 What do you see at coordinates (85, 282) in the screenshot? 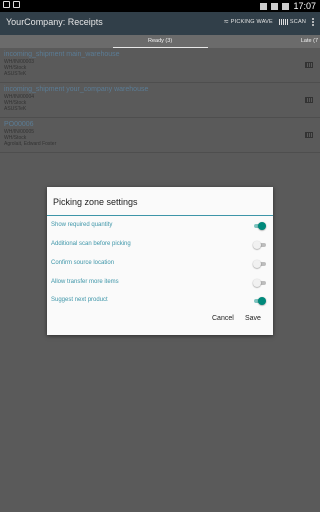
I see `option-label: Allow transfer more items` at bounding box center [85, 282].